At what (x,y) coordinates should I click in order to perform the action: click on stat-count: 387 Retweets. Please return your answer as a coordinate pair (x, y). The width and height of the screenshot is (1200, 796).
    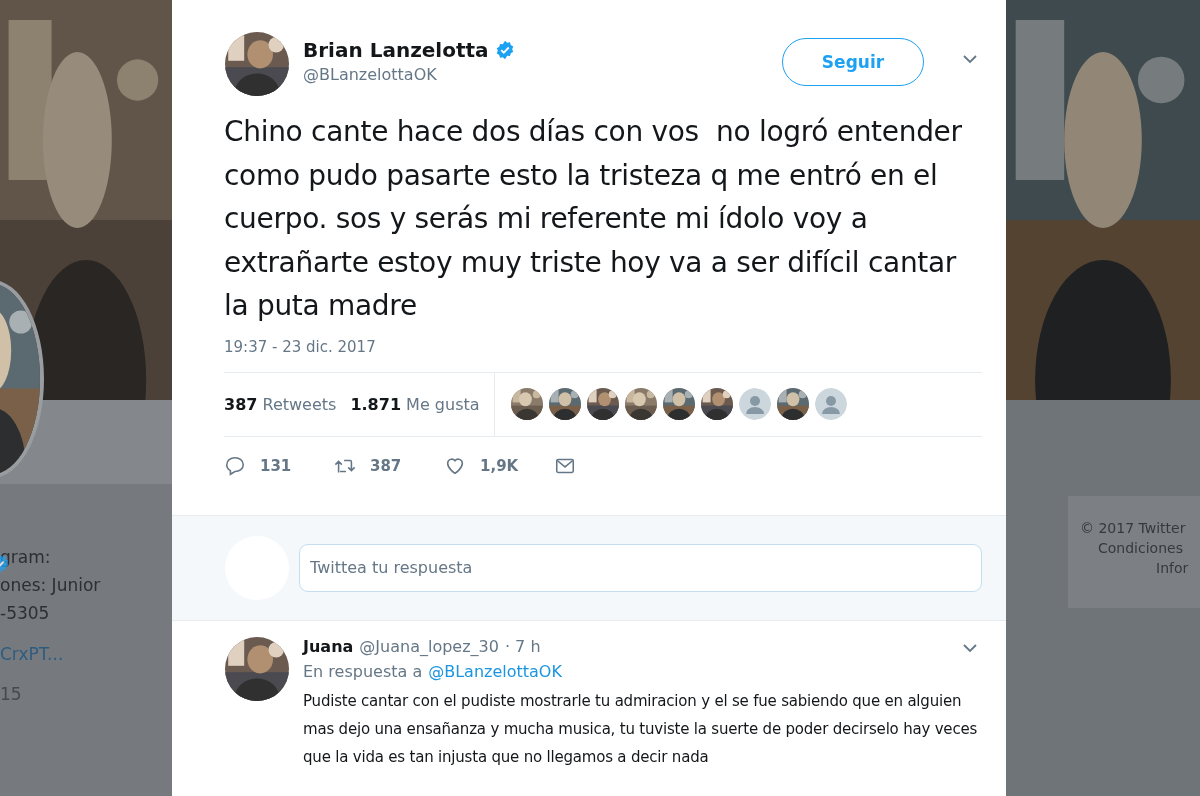
    Looking at the image, I should click on (280, 404).